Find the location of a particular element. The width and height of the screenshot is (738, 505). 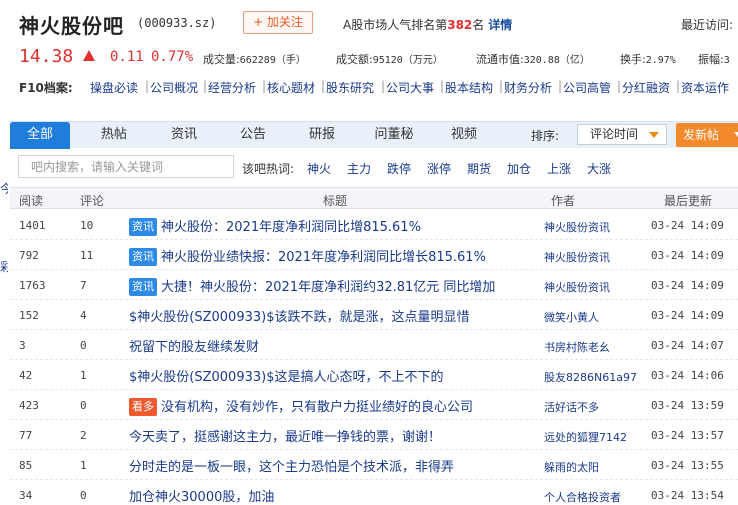

amplitude: 振幅:3 is located at coordinates (714, 59).